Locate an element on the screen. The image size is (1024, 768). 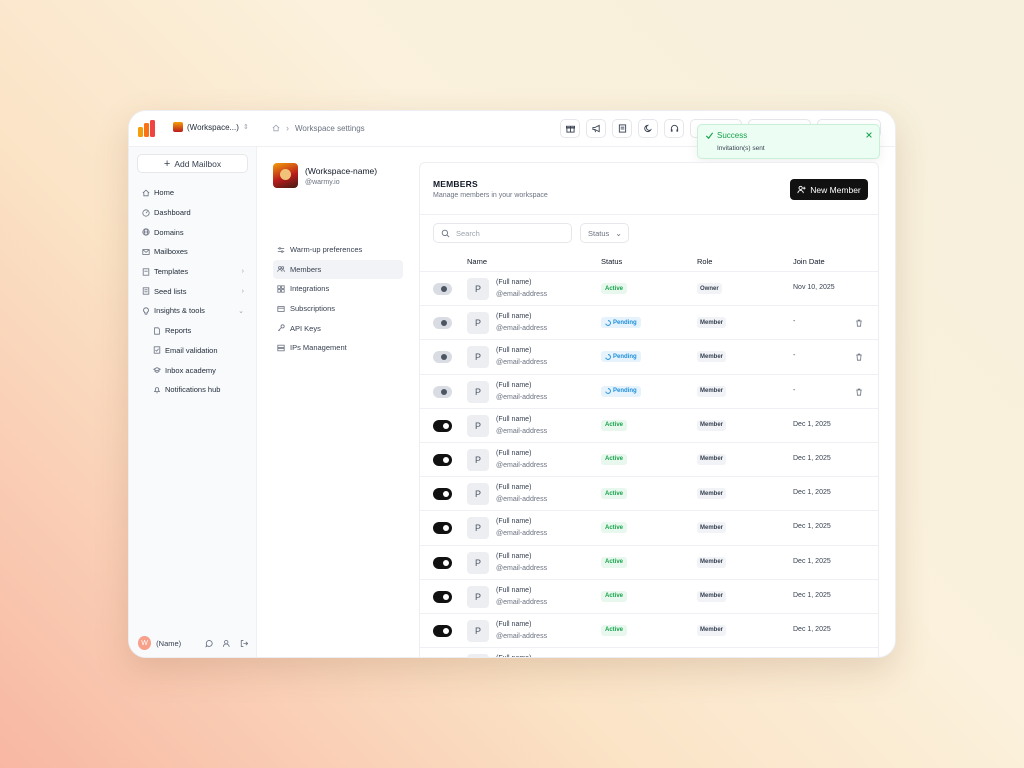
server-icon is located at coordinates (281, 347).